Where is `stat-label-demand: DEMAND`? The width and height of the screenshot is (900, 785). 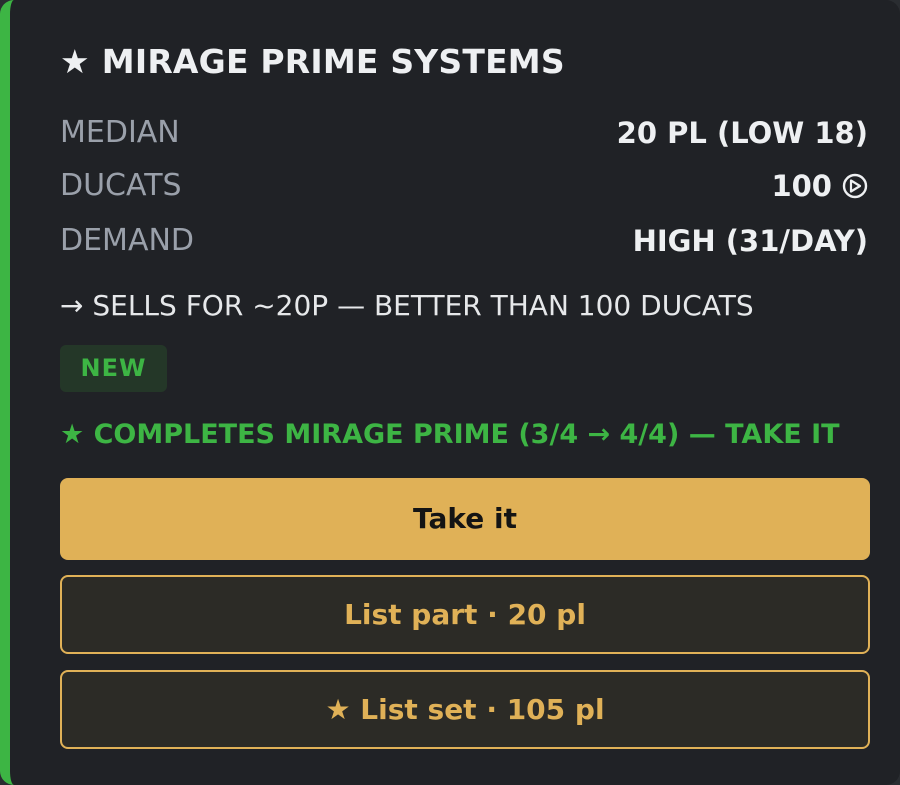 stat-label-demand: DEMAND is located at coordinates (127, 240).